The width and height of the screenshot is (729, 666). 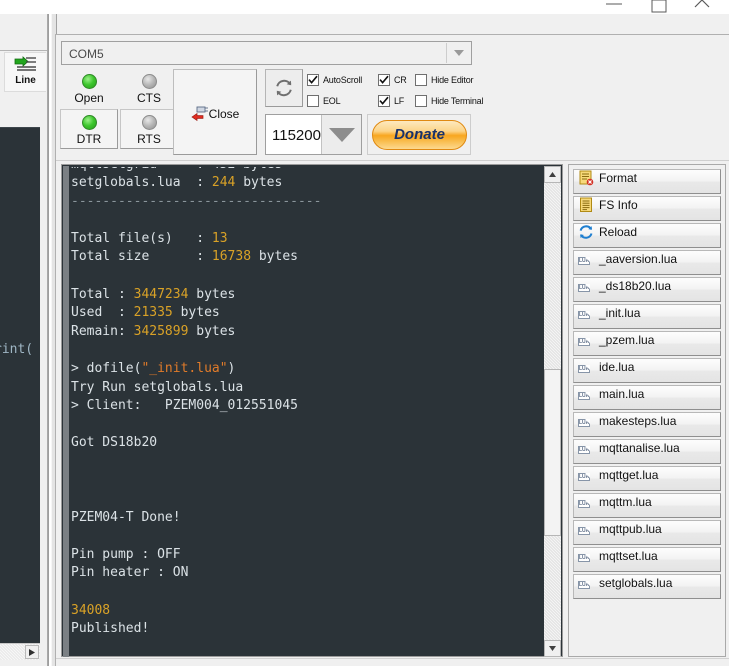 I want to click on file-button: LUA _aaversion.lua, so click(x=647, y=262).